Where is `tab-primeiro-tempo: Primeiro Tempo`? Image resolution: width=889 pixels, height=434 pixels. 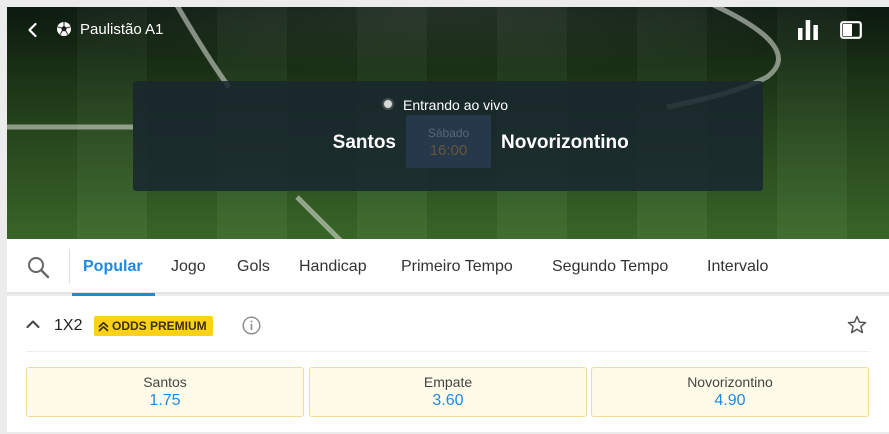
tab-primeiro-tempo: Primeiro Tempo is located at coordinates (457, 267).